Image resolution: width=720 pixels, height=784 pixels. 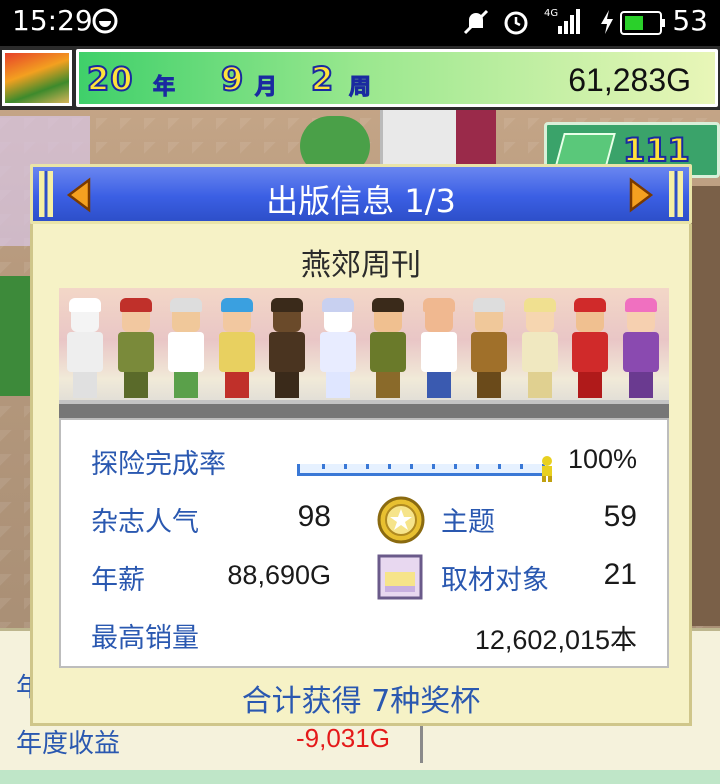 I want to click on bottom-strip, so click(x=360, y=777).